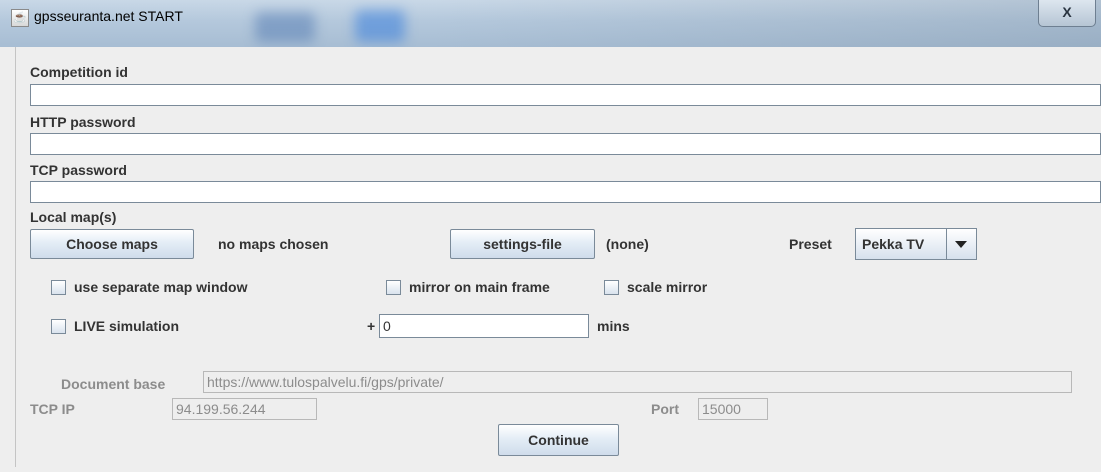 This screenshot has width=1101, height=472. I want to click on mirror-on-main-frame-checkbox: mirror on main frame, so click(468, 287).